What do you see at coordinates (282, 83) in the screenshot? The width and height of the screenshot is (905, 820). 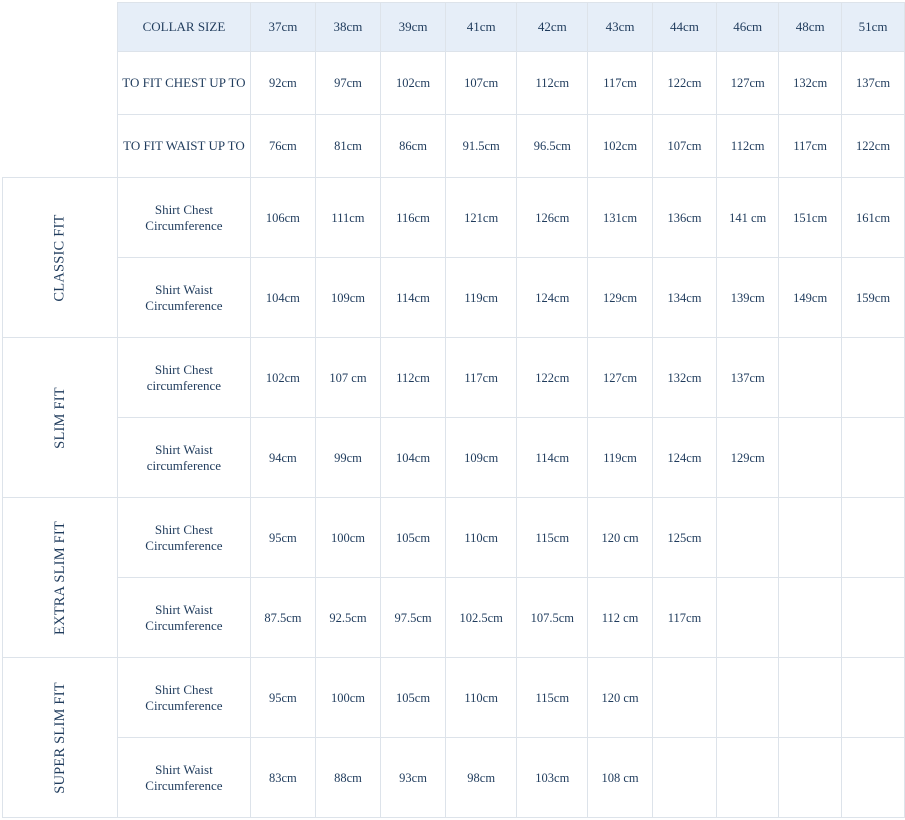 I see `table-cell: 92cm` at bounding box center [282, 83].